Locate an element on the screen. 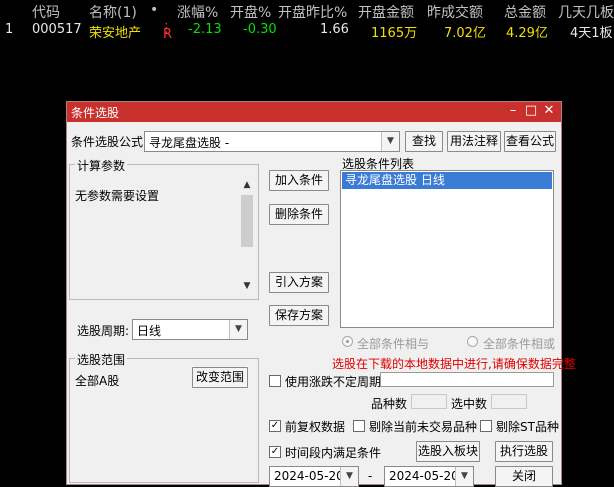  warning-text: 选股在下载的本地数据中进行,请确保数据完整 is located at coordinates (454, 364).